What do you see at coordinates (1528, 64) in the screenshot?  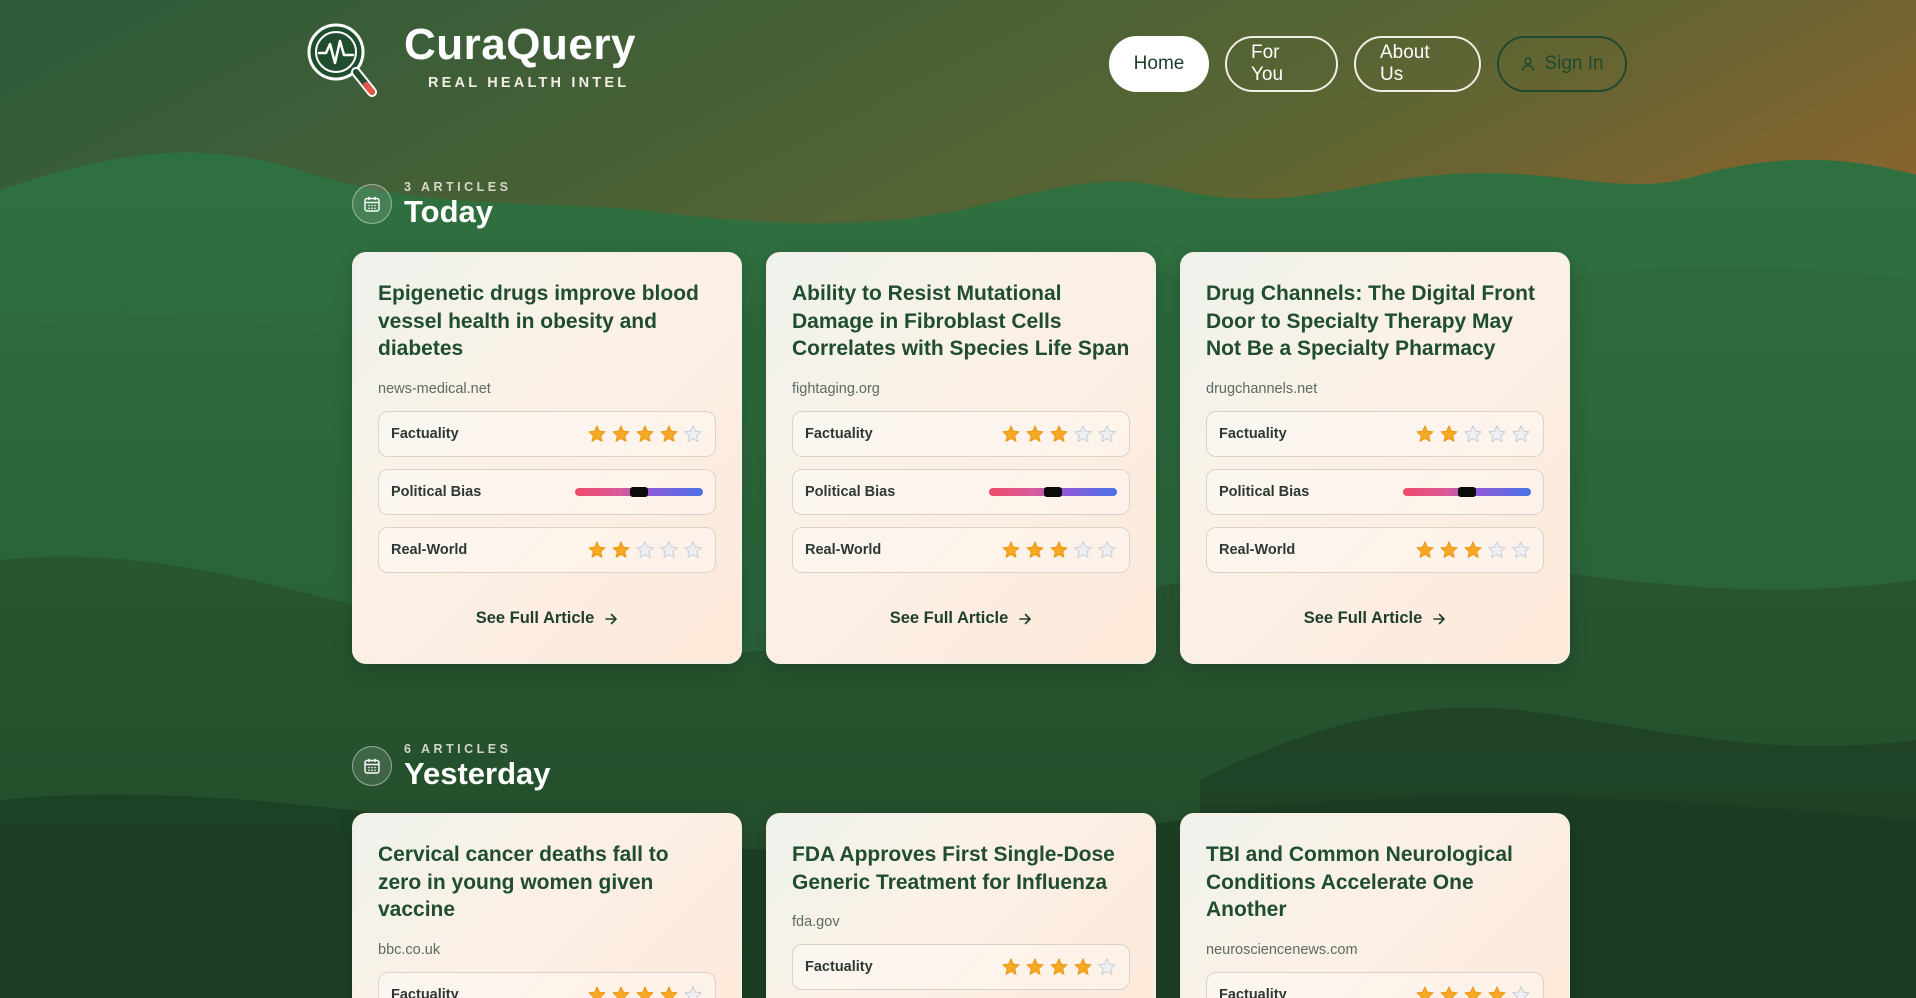 I see `person-icon` at bounding box center [1528, 64].